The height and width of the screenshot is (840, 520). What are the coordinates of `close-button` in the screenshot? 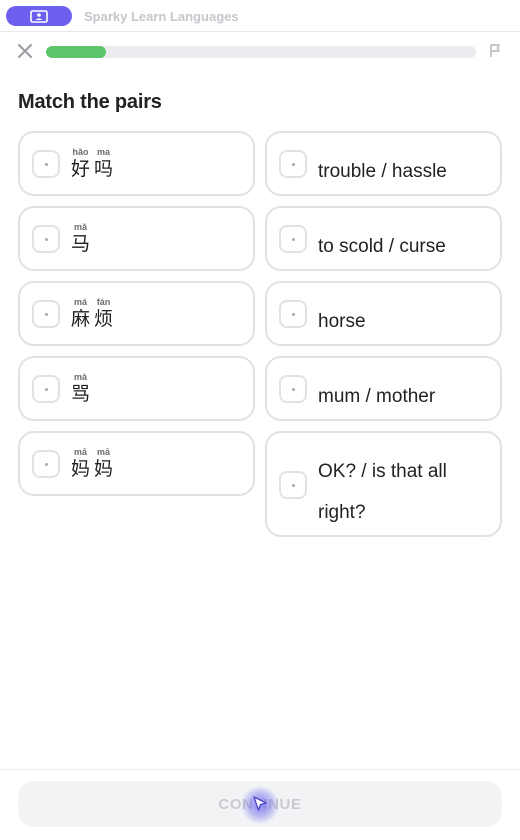 It's located at (25, 51).